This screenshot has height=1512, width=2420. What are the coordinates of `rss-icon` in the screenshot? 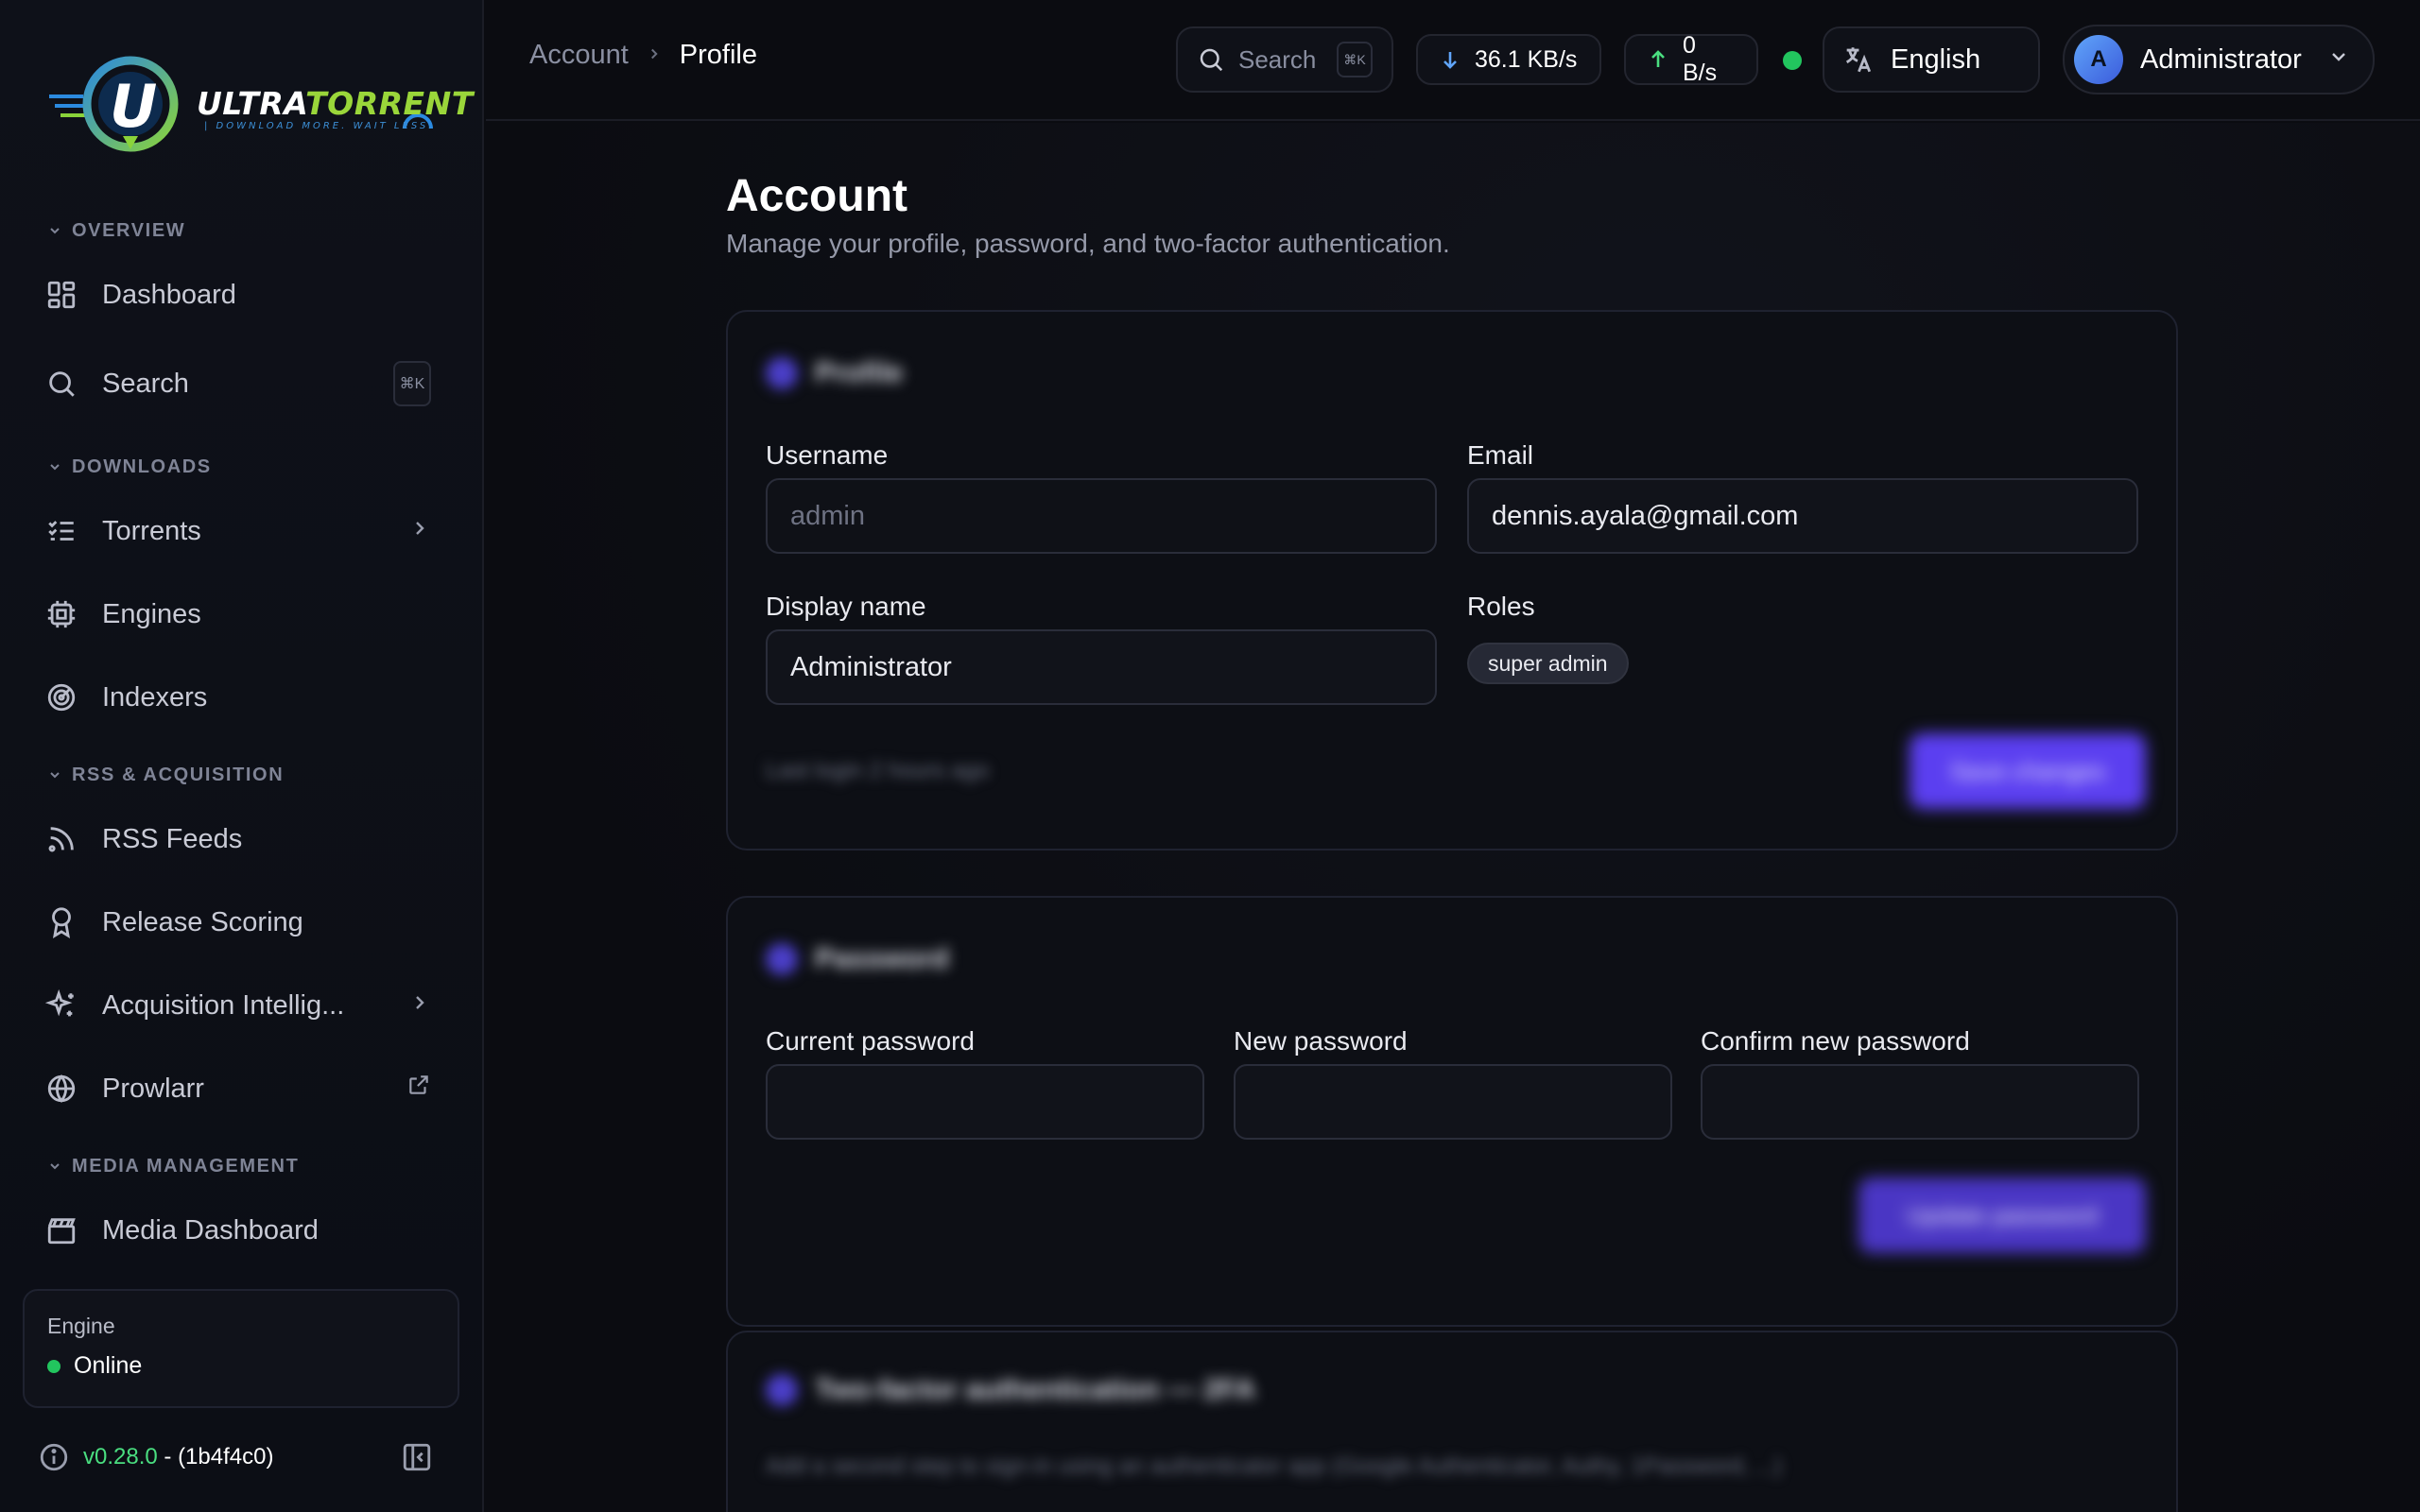 It's located at (61, 839).